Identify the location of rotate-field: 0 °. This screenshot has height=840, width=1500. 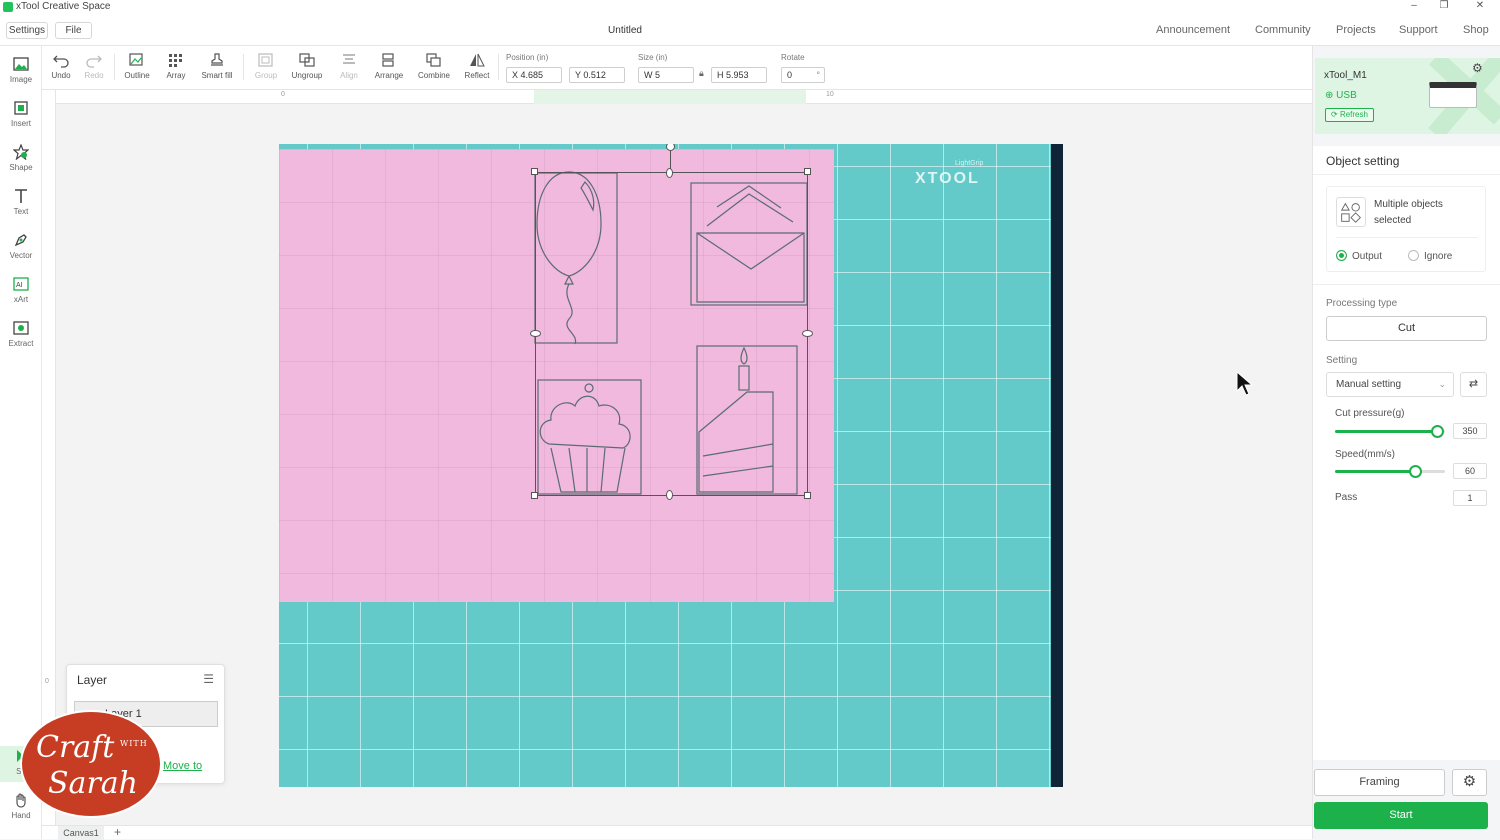
(803, 75).